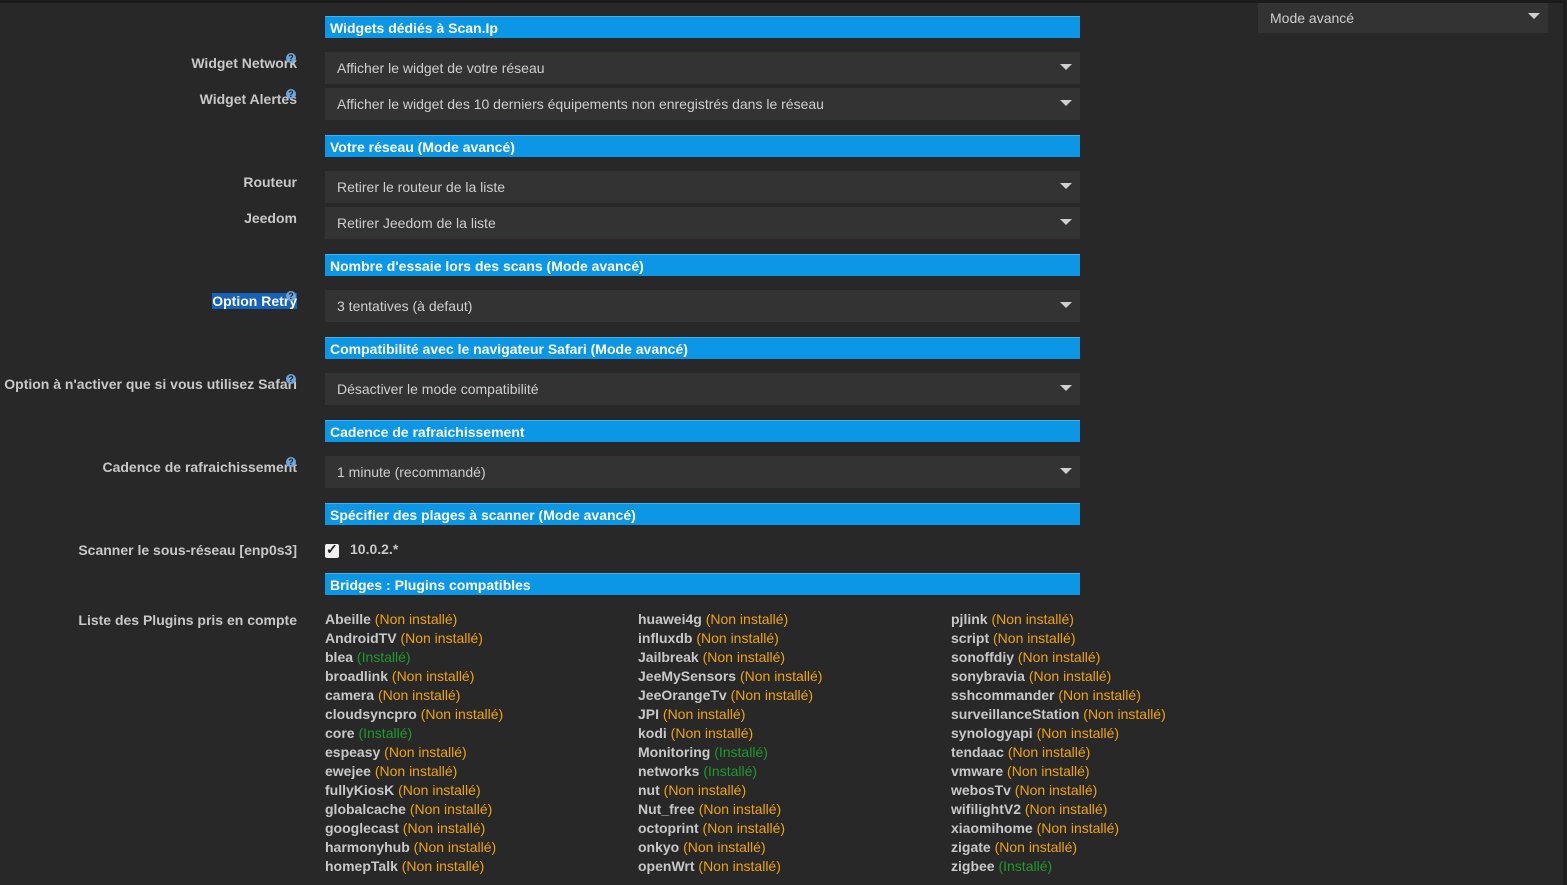  I want to click on select-safari: Désactiver le mode compatibilité, so click(702, 389).